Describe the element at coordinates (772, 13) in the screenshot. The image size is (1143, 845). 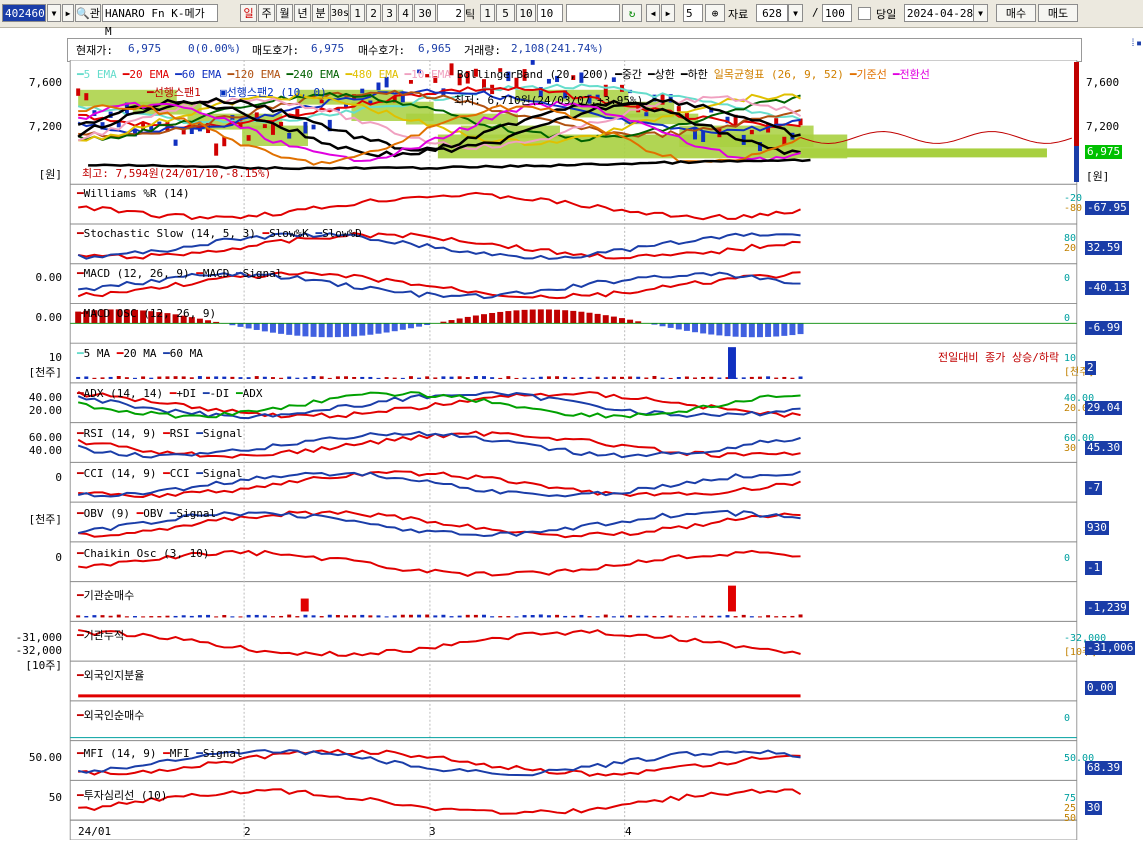
I see `data-count-select: 628` at that location.